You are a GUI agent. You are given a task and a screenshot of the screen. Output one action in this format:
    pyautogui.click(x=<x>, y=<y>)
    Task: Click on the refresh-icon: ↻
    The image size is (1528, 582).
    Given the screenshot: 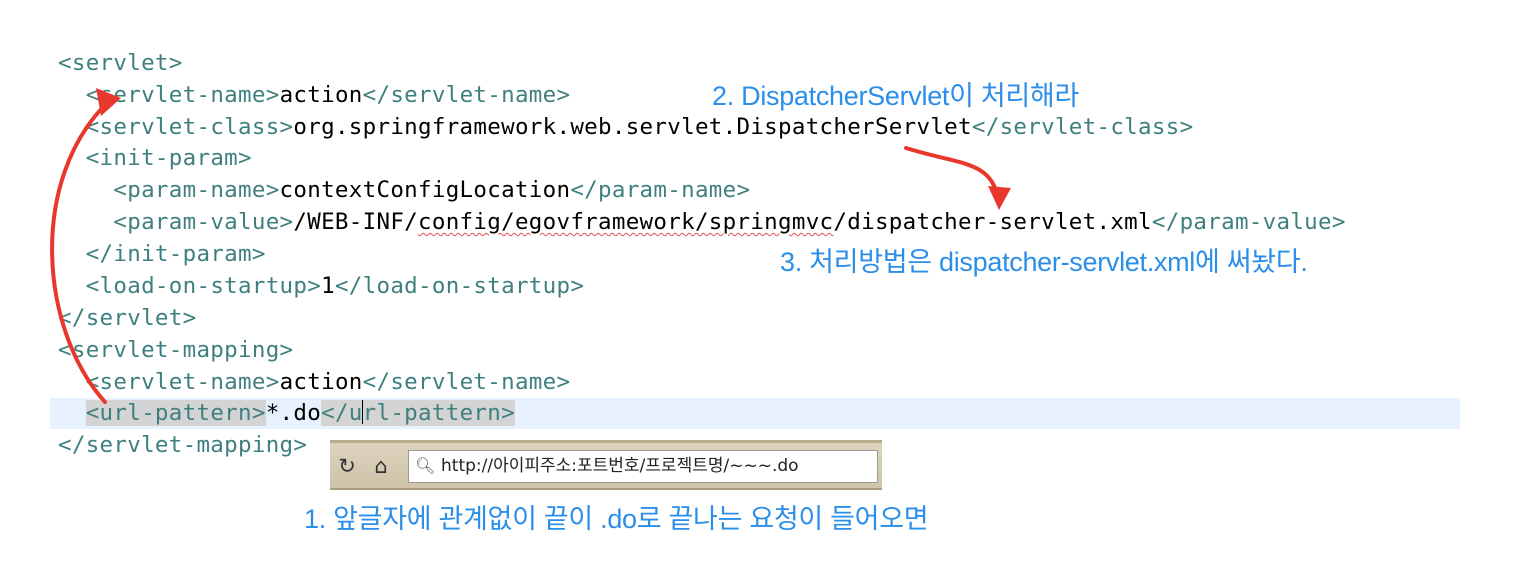 What is the action you would take?
    pyautogui.click(x=347, y=466)
    